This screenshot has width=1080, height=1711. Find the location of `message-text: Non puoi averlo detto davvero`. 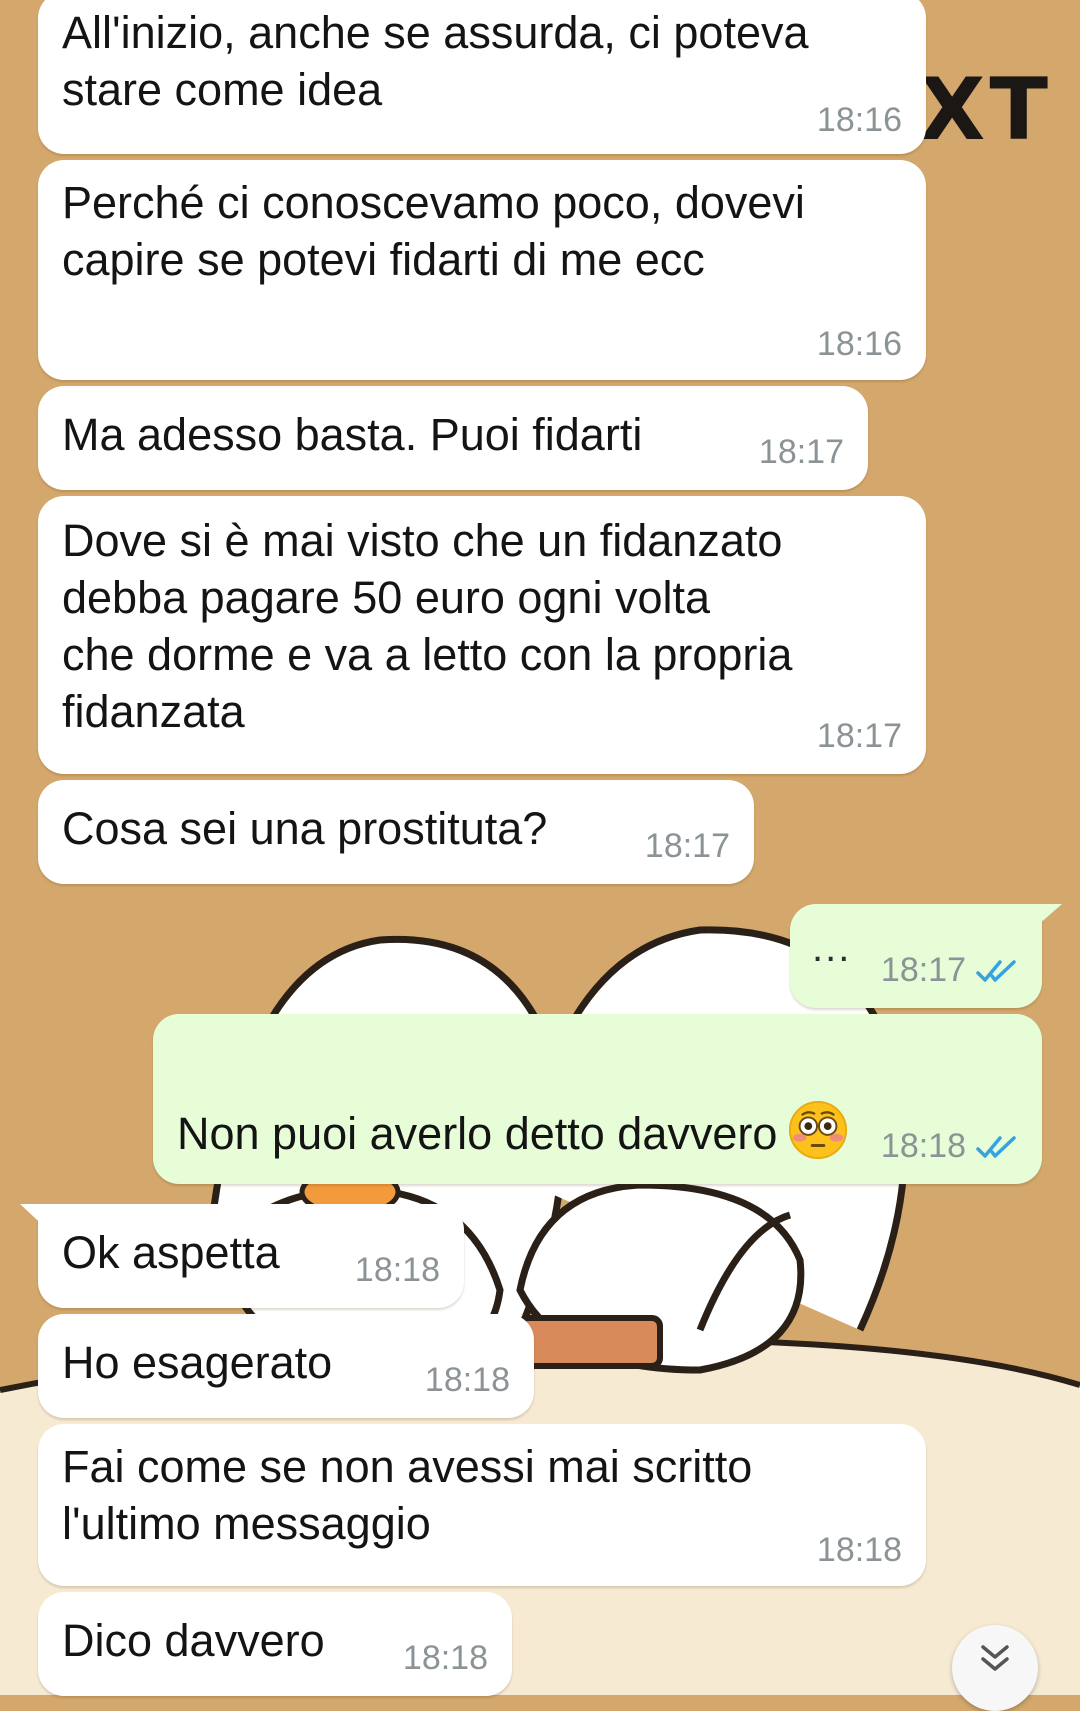

message-text: Non puoi averlo detto davvero is located at coordinates (513, 1102).